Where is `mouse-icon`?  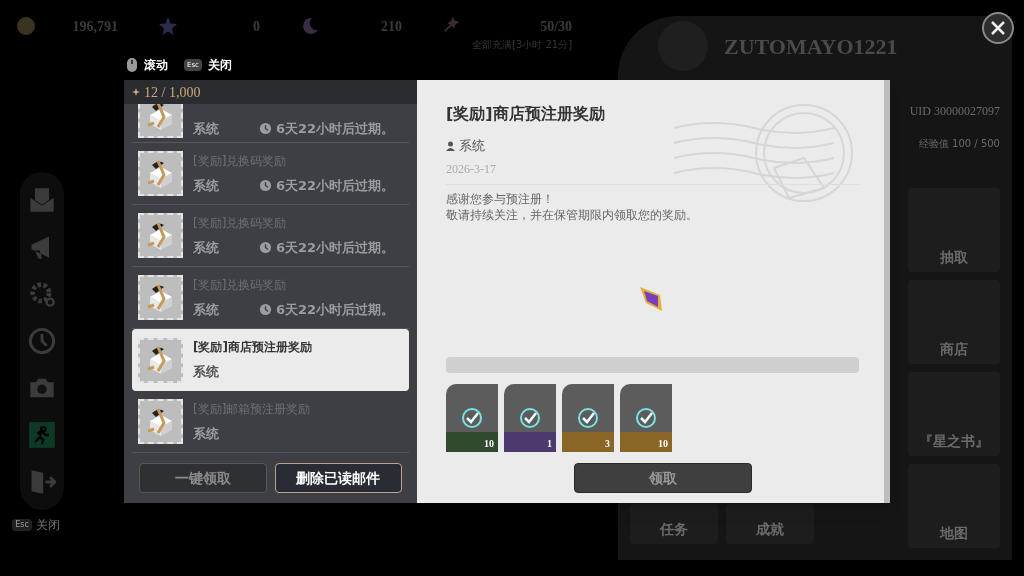
mouse-icon is located at coordinates (132, 65).